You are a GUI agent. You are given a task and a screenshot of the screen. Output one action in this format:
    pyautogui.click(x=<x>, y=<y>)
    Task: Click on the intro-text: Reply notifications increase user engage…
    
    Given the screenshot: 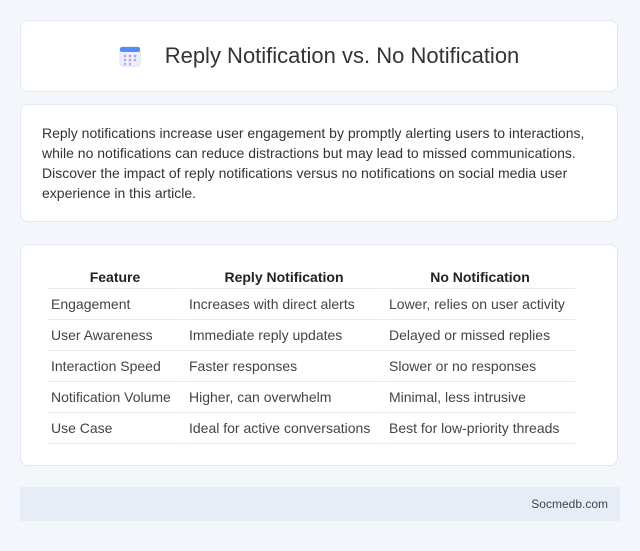 What is the action you would take?
    pyautogui.click(x=313, y=163)
    